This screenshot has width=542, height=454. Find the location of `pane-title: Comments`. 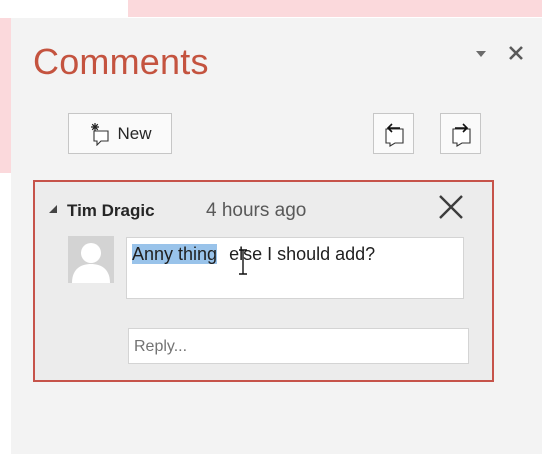

pane-title: Comments is located at coordinates (121, 61).